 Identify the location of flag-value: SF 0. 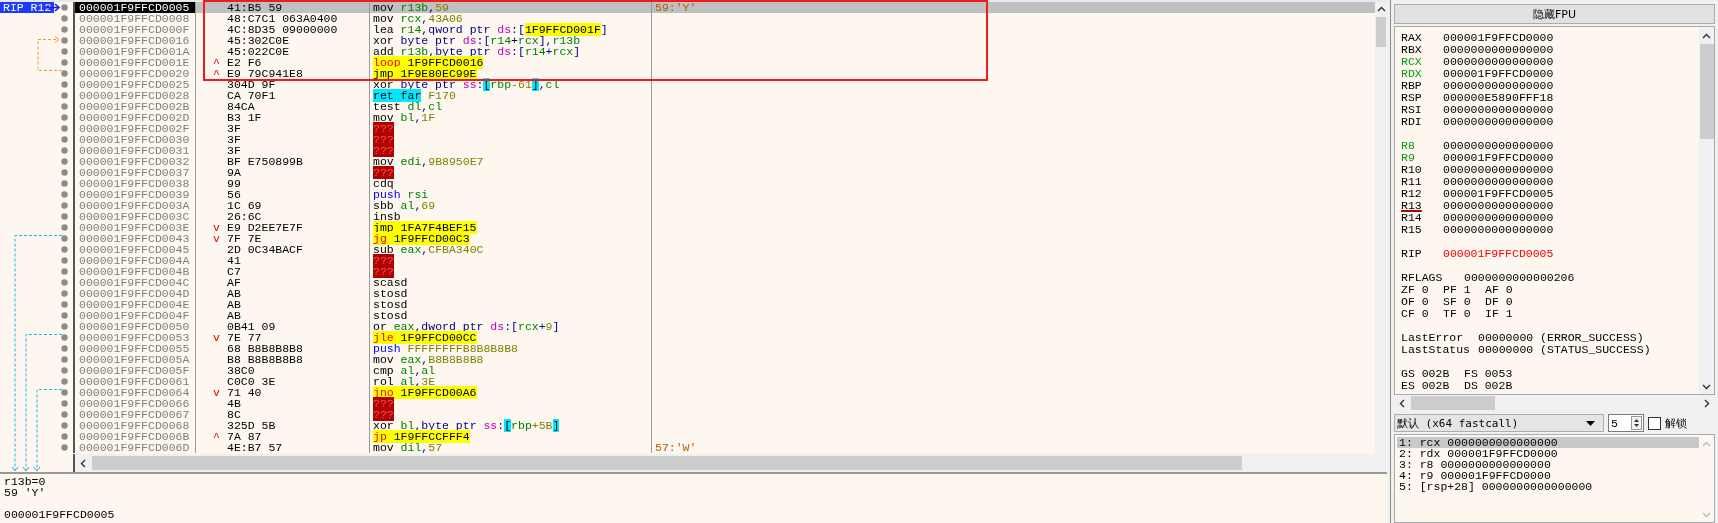
(1464, 302).